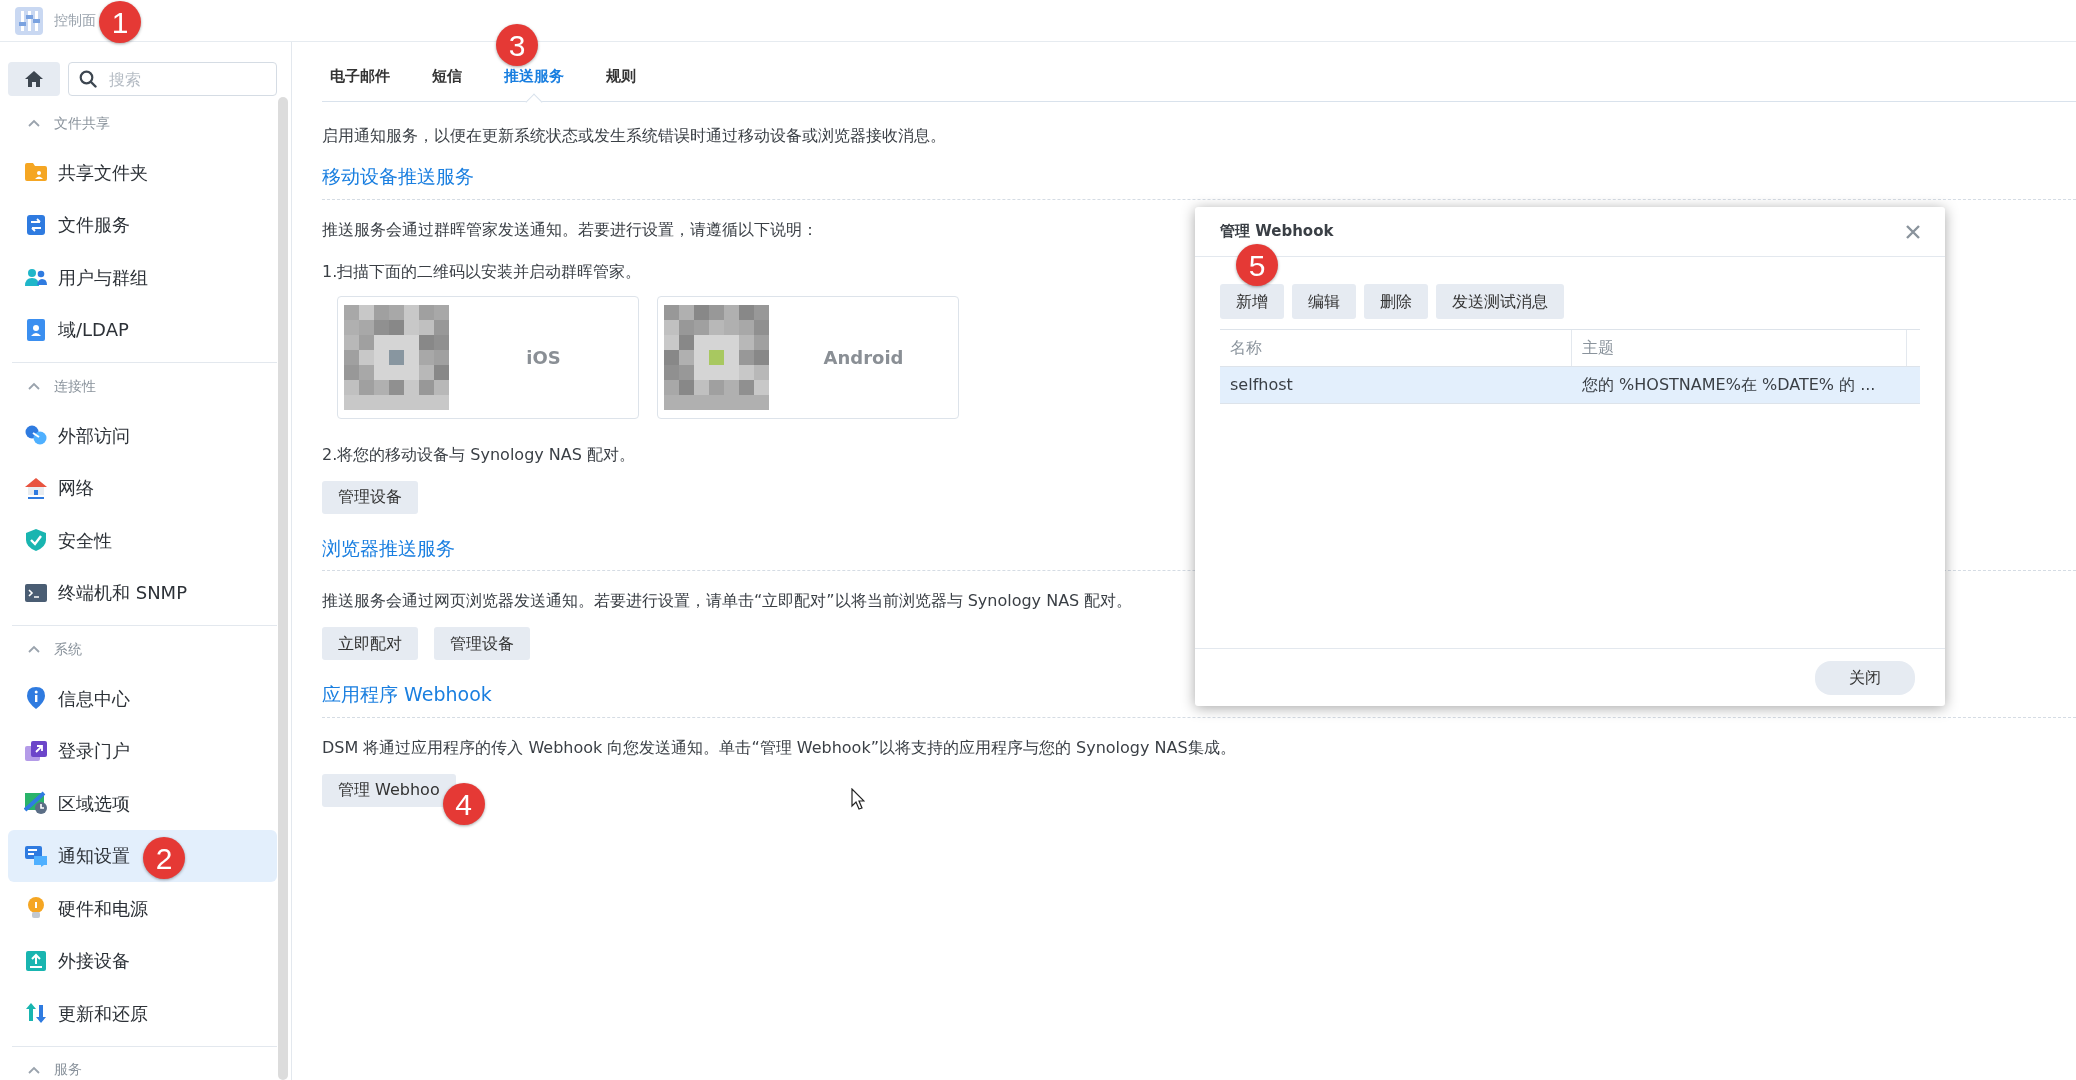  I want to click on toolbar-button: 删除, so click(1396, 301).